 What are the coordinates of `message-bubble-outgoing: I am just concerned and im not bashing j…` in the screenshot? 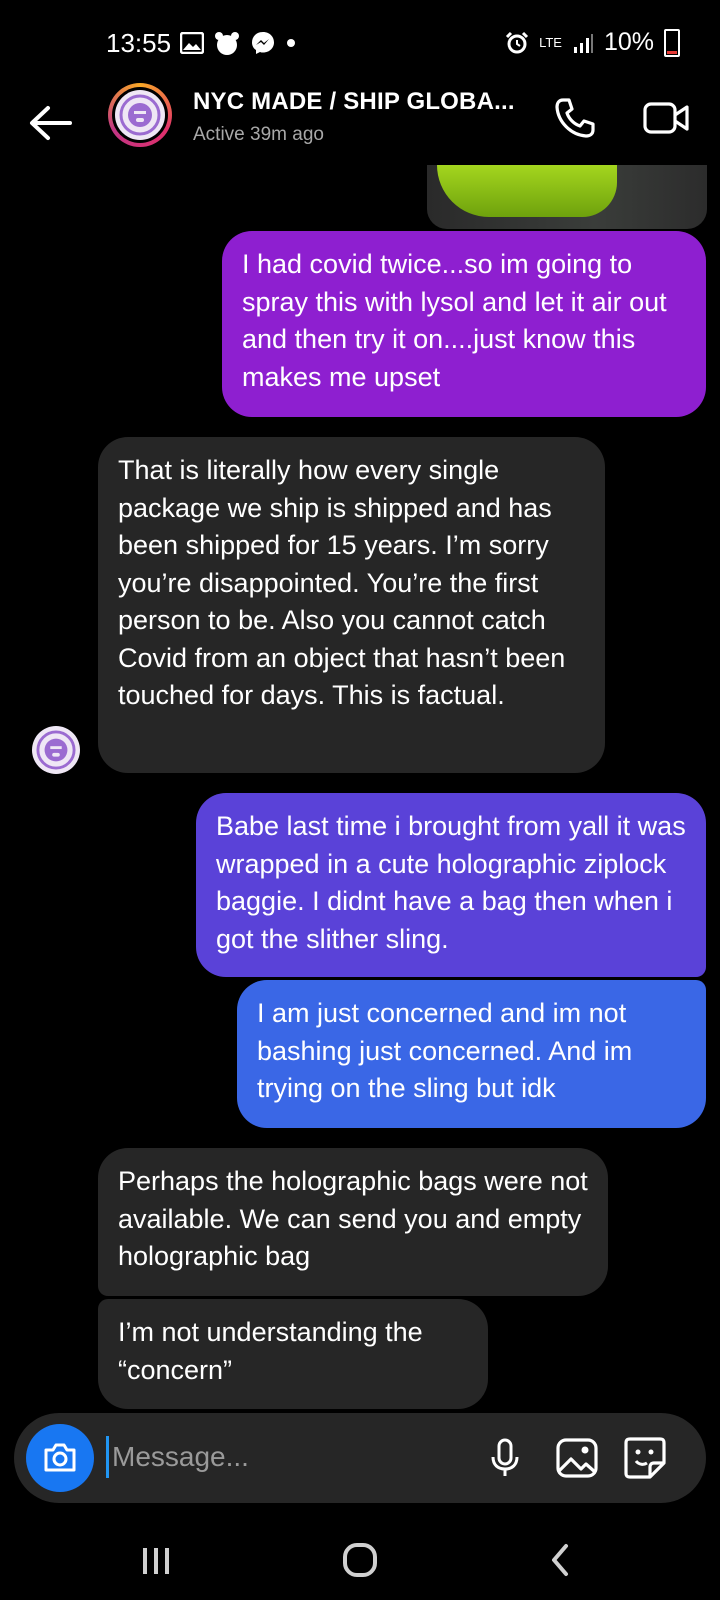 It's located at (471, 1054).